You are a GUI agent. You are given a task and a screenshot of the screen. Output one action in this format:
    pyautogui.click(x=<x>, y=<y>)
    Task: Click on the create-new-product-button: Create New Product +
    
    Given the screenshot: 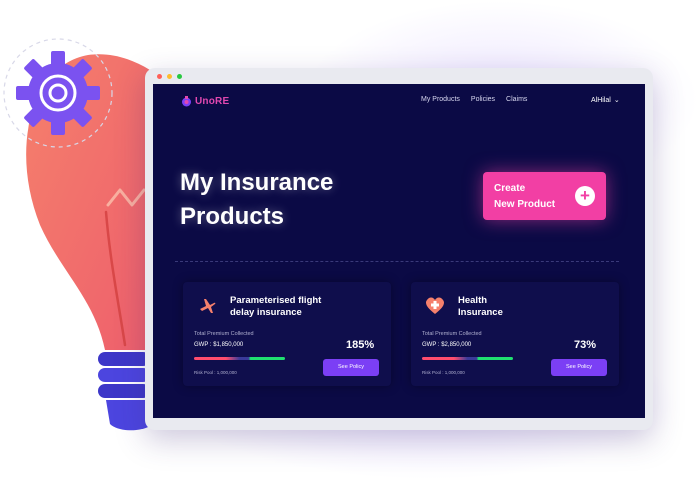 What is the action you would take?
    pyautogui.click(x=544, y=196)
    